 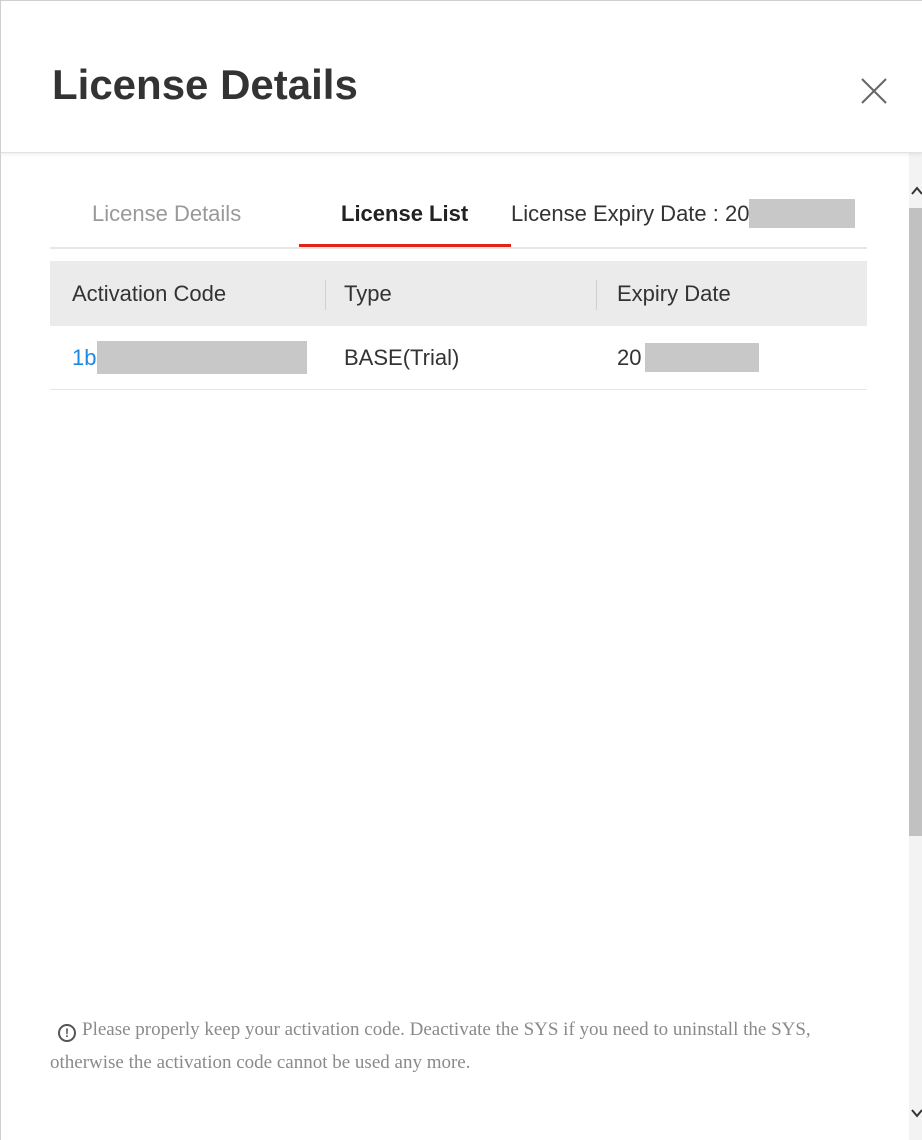 What do you see at coordinates (202, 357) in the screenshot?
I see `redacted-activation-code` at bounding box center [202, 357].